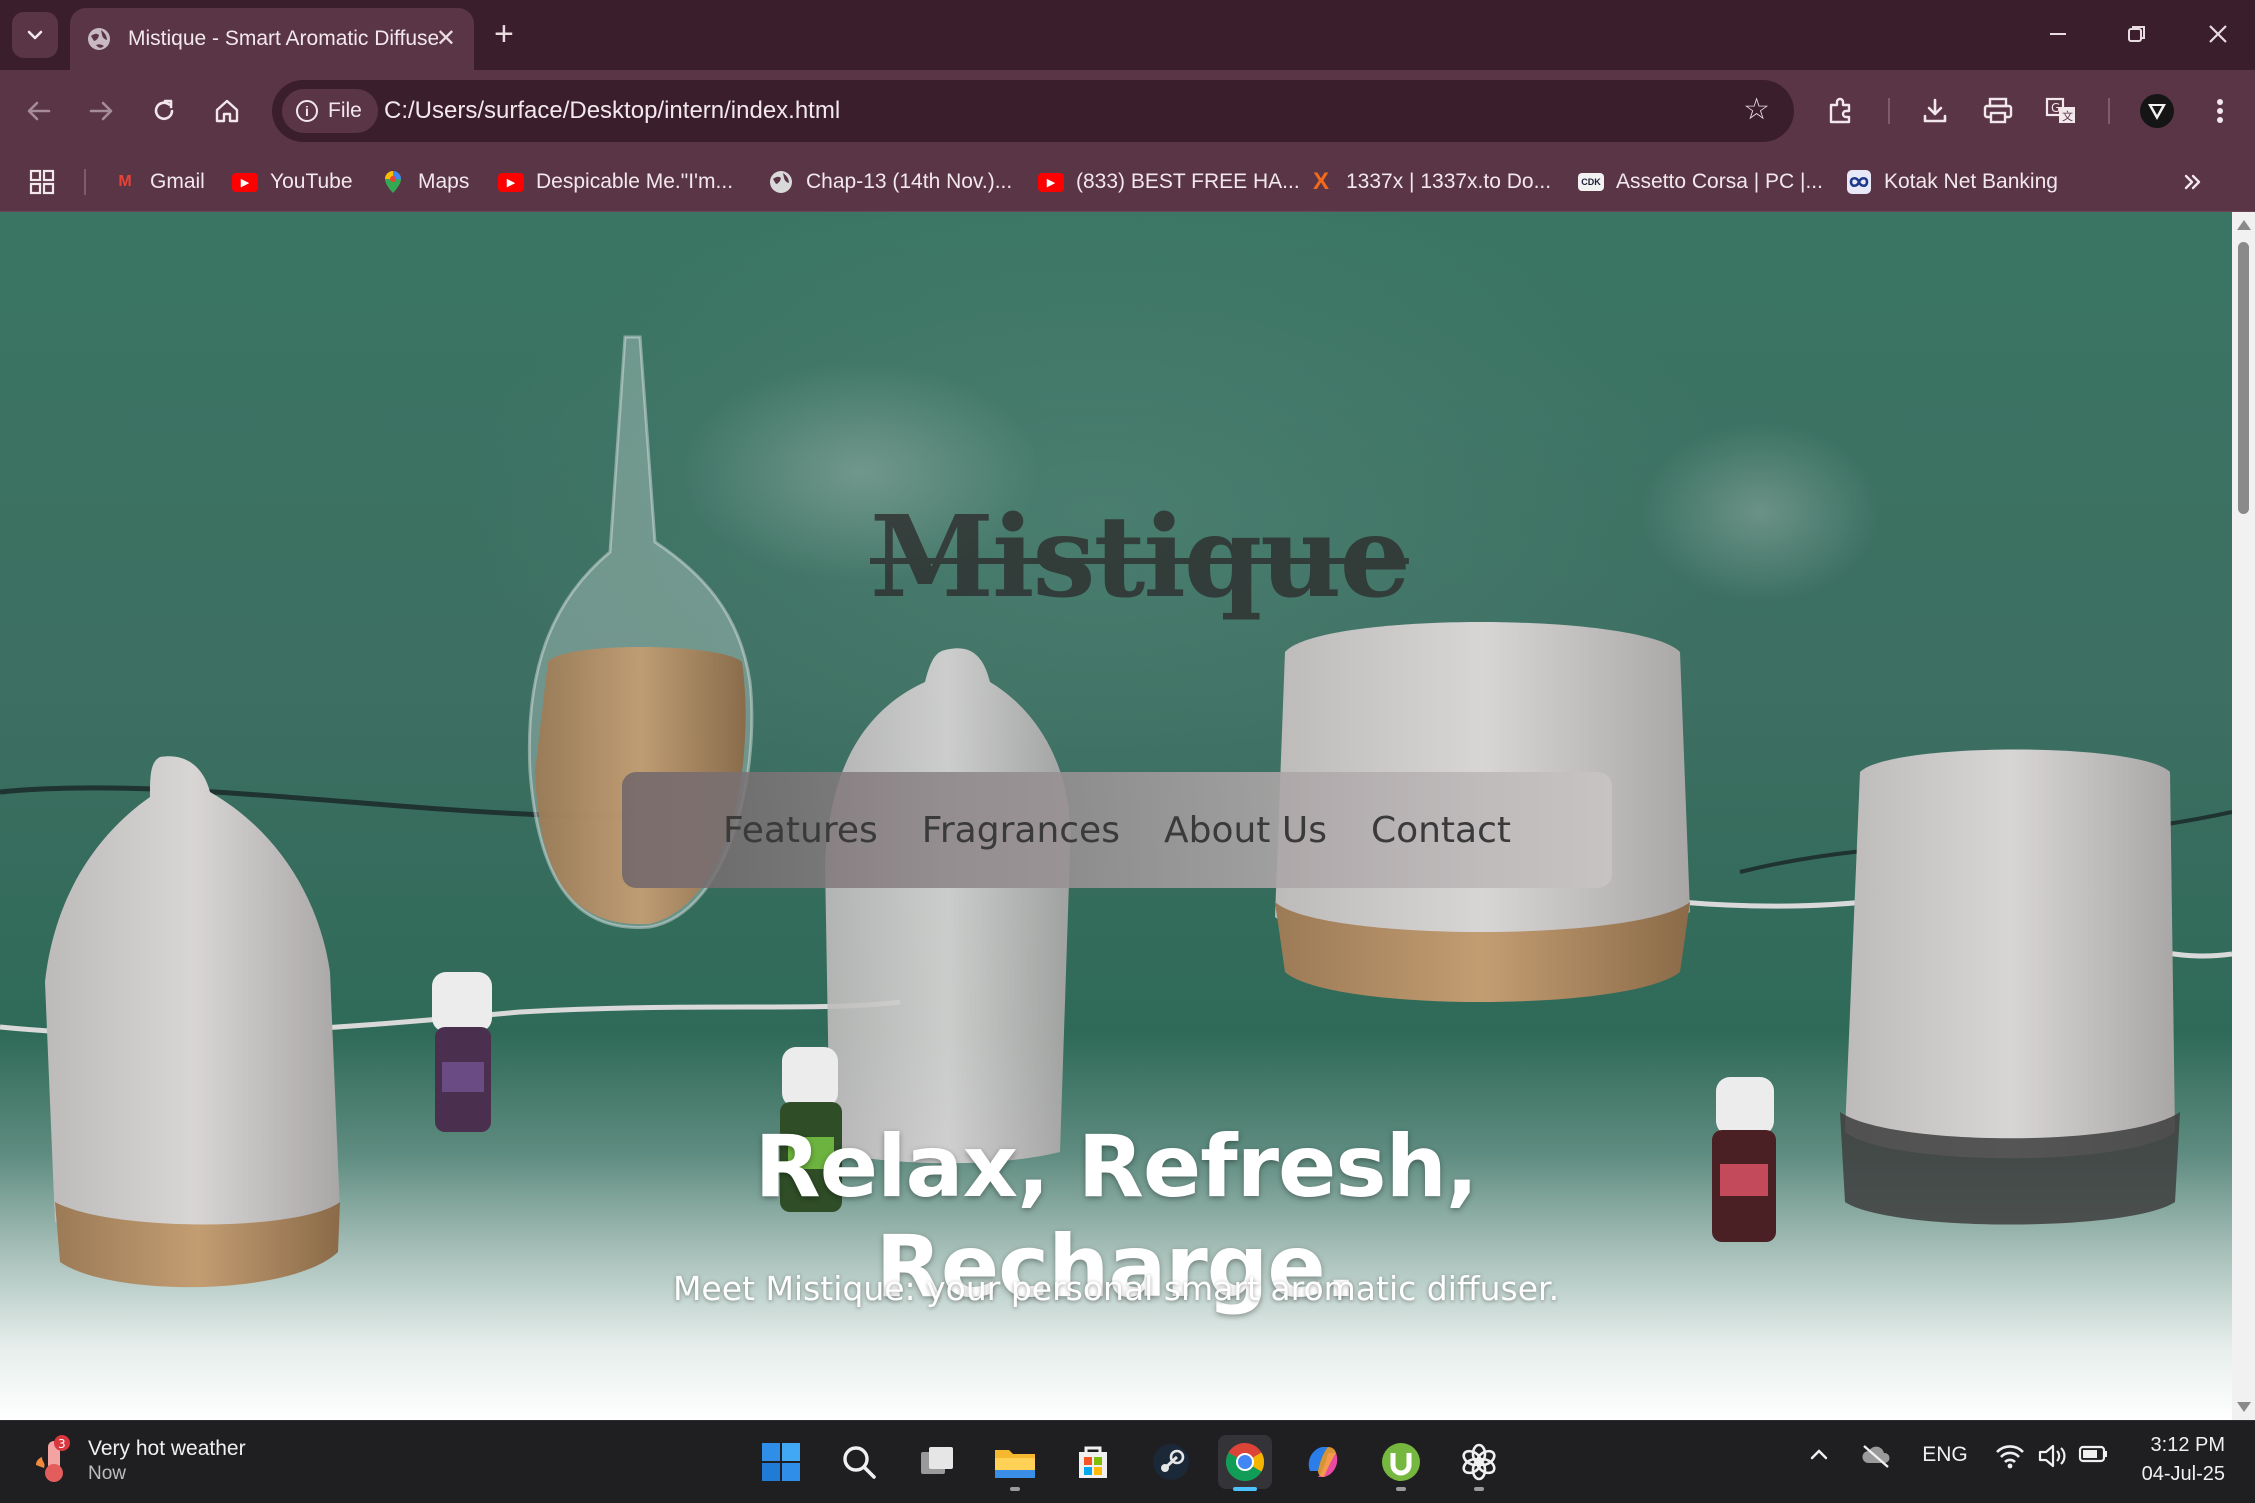  What do you see at coordinates (1093, 1462) in the screenshot?
I see `store-button` at bounding box center [1093, 1462].